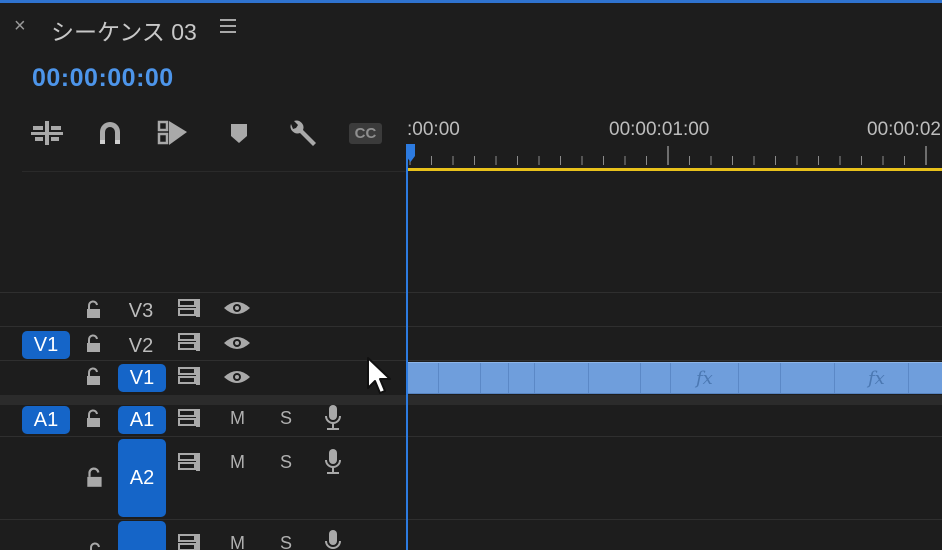 The image size is (942, 550). What do you see at coordinates (141, 346) in the screenshot?
I see `track-name-v2: V2` at bounding box center [141, 346].